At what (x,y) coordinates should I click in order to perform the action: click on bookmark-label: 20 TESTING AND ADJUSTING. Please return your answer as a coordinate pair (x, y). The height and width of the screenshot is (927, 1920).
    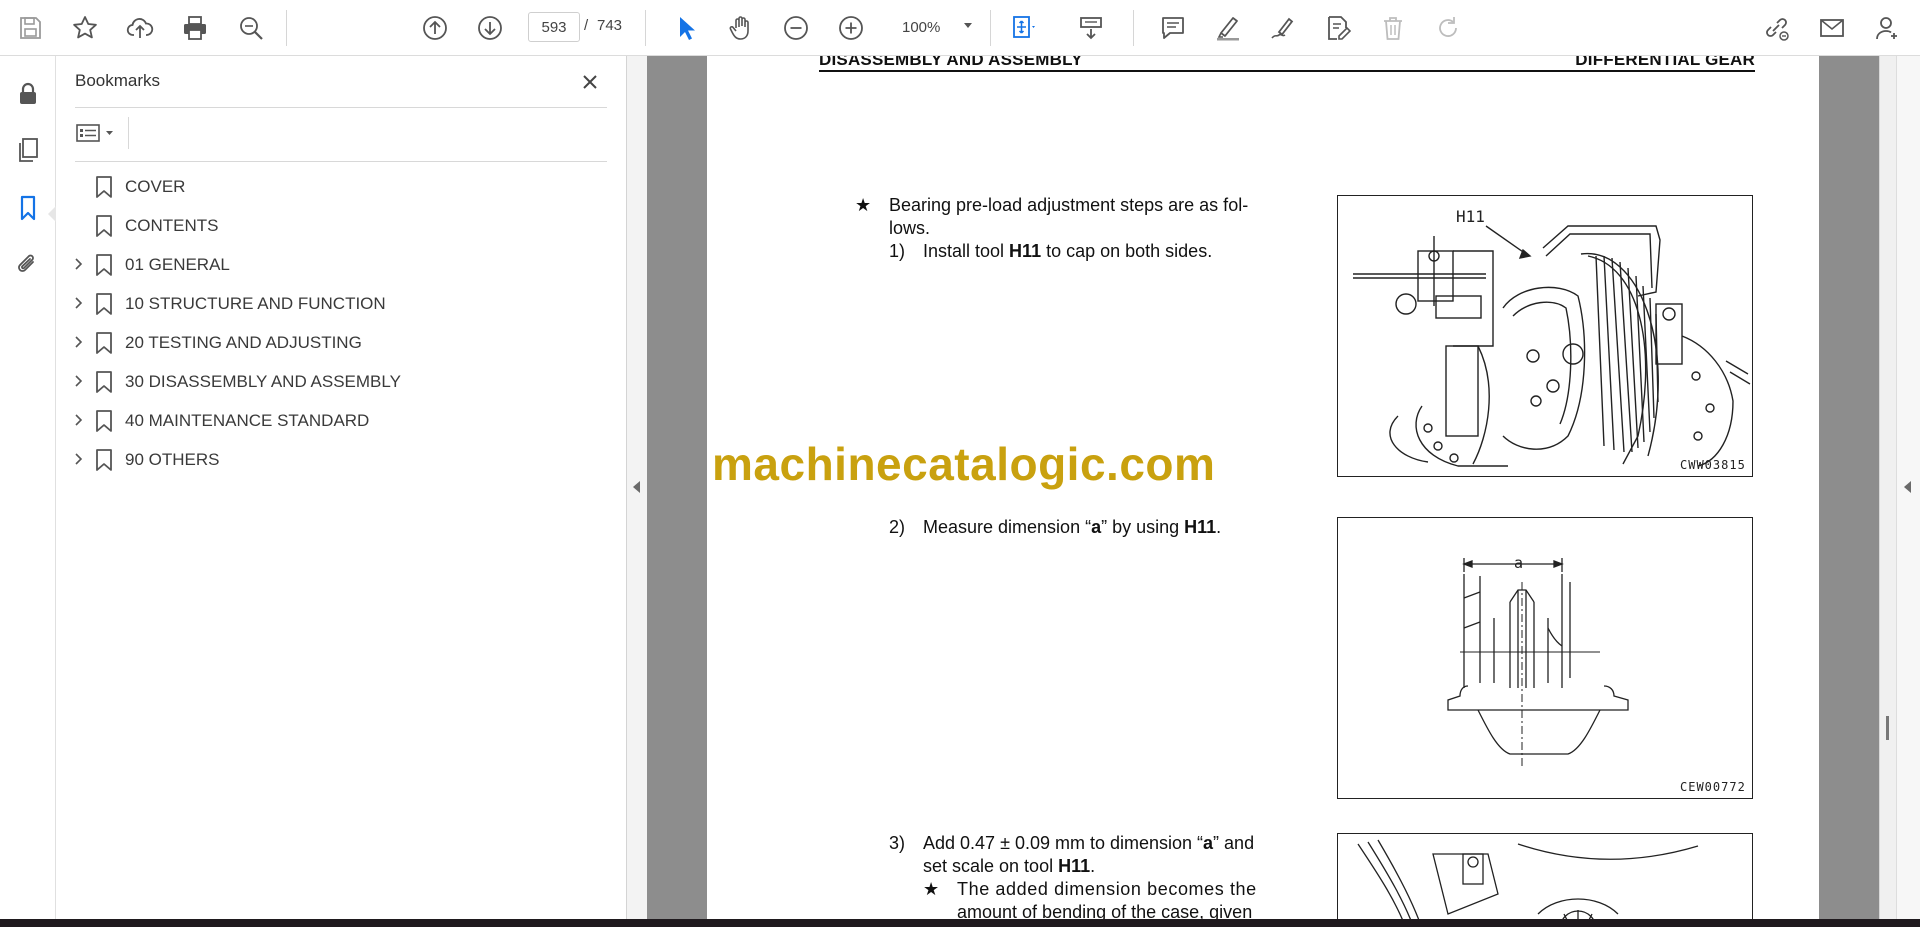
    Looking at the image, I should click on (243, 342).